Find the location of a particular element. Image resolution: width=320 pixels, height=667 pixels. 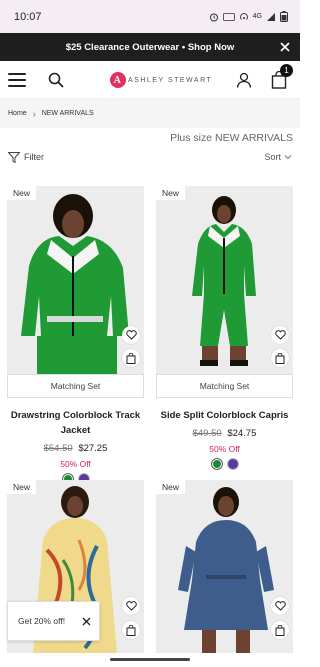

promo-banner: $25 Clearance Outerwear • Shop Now is located at coordinates (150, 47).